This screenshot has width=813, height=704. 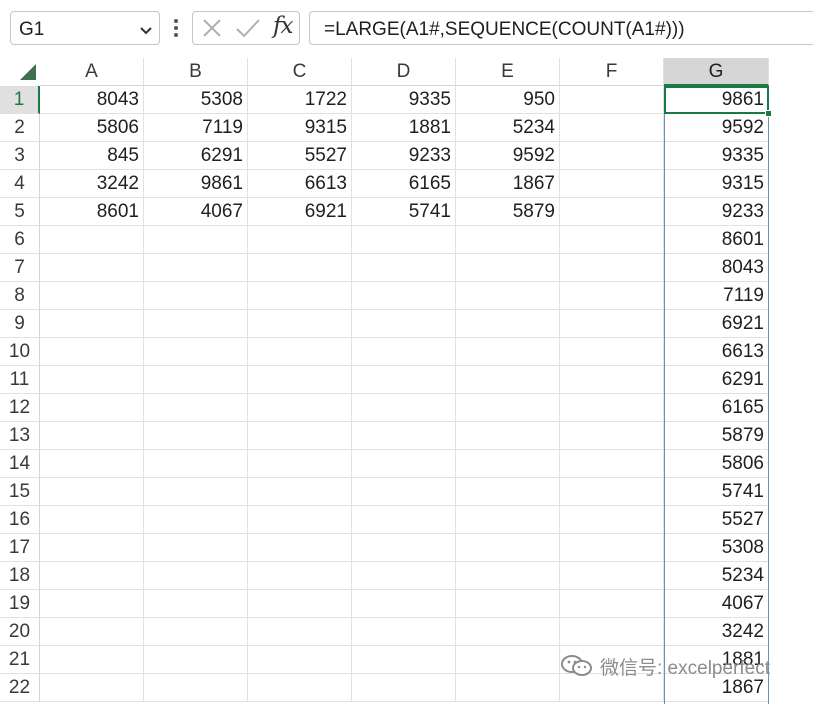 What do you see at coordinates (196, 324) in the screenshot?
I see `cell-b9` at bounding box center [196, 324].